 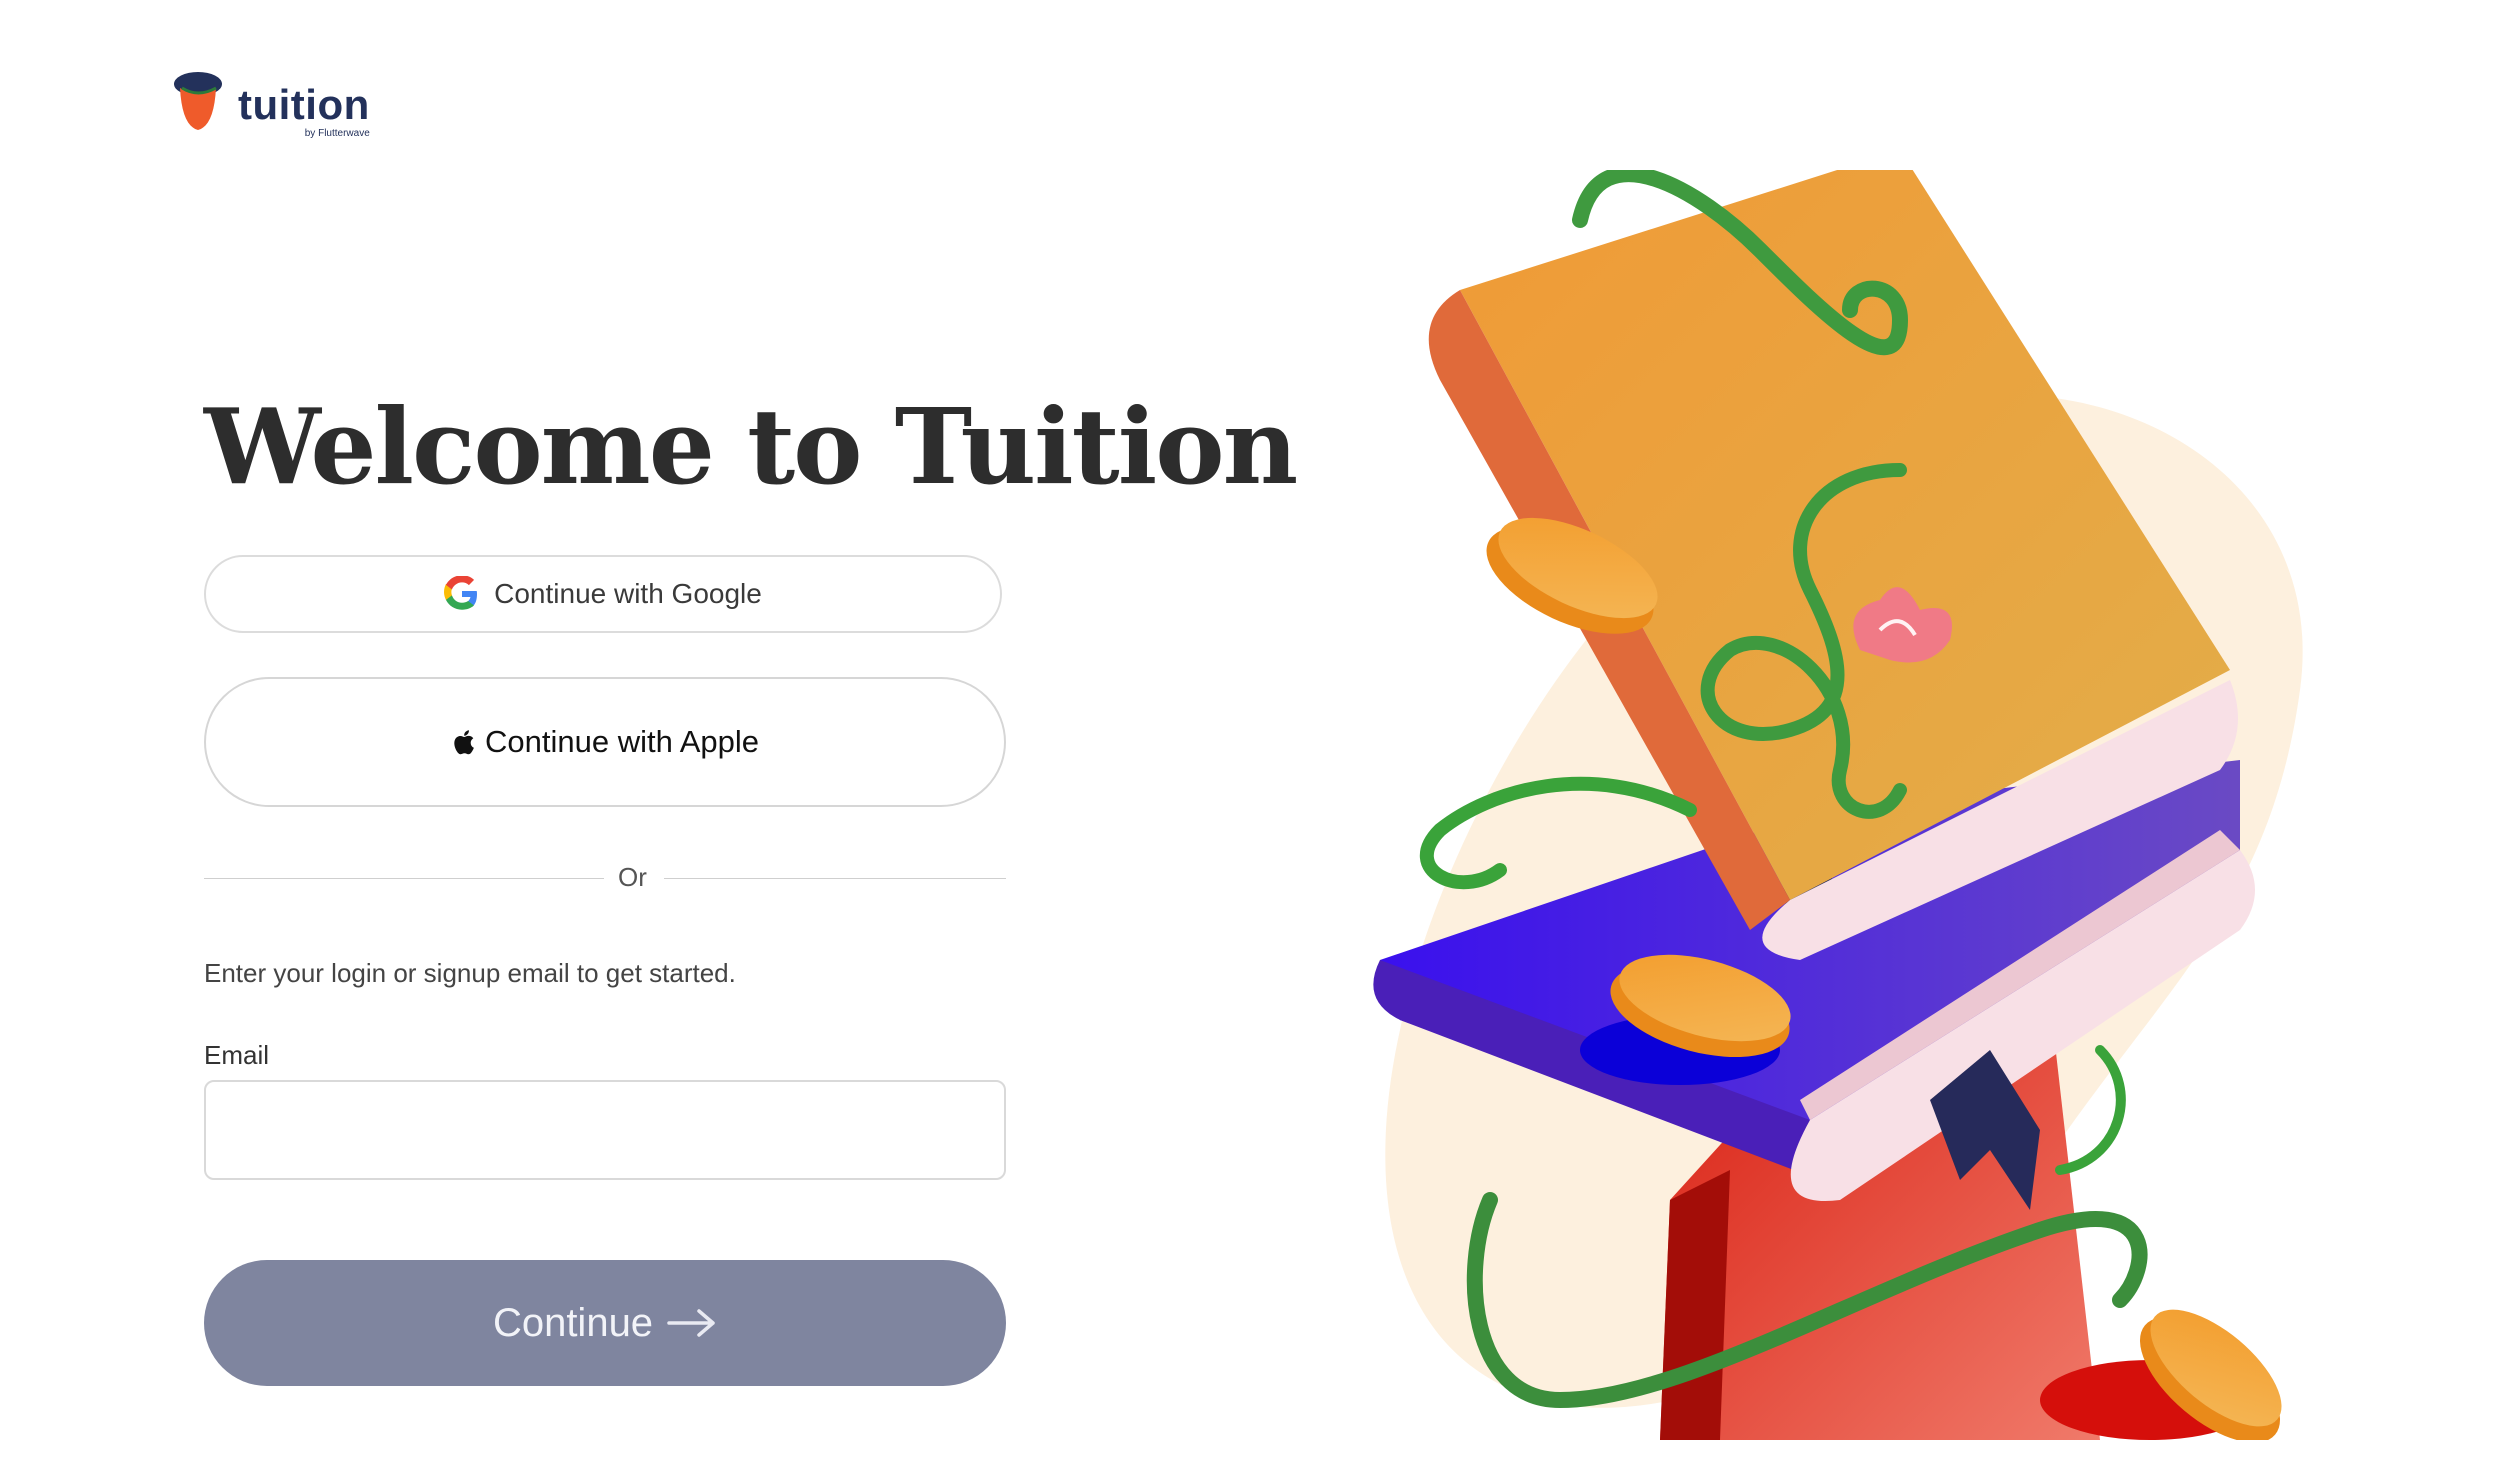 What do you see at coordinates (622, 741) in the screenshot?
I see `apple-button-label: Continue with Apple` at bounding box center [622, 741].